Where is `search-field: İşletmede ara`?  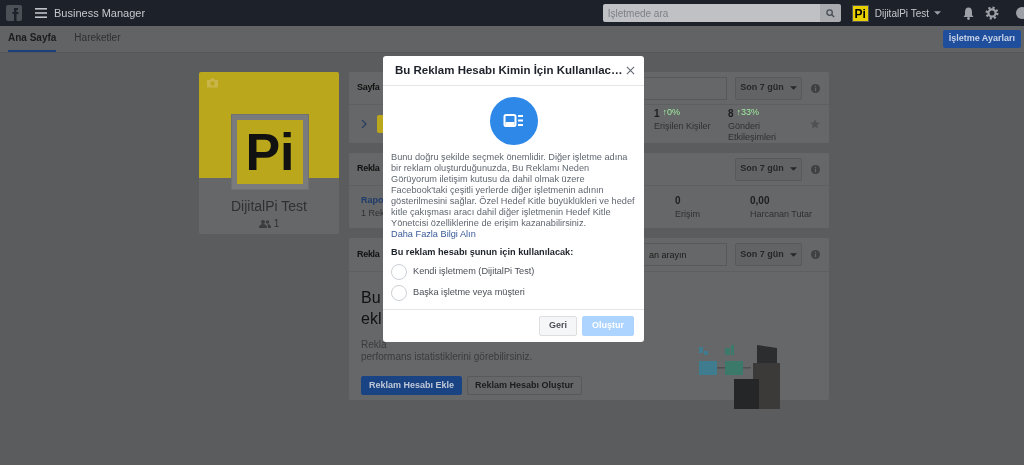 search-field: İşletmede ara is located at coordinates (711, 13).